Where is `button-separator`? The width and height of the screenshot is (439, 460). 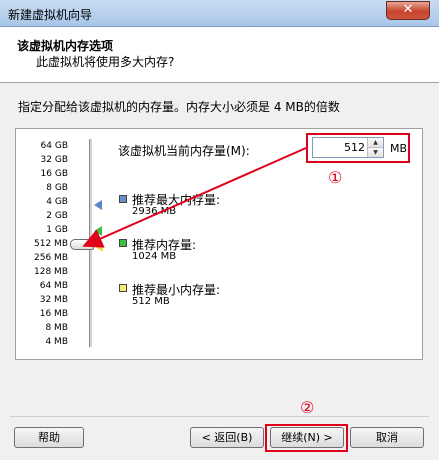
button-separator is located at coordinates (219, 416).